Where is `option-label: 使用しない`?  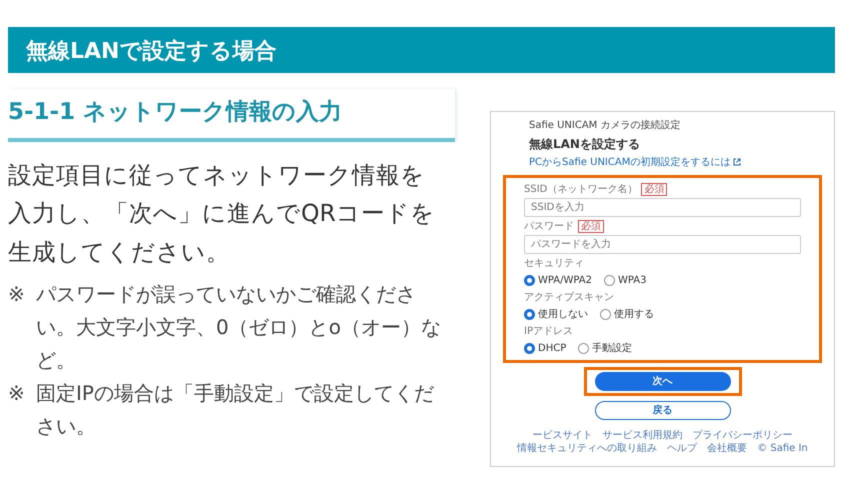
option-label: 使用しない is located at coordinates (563, 315).